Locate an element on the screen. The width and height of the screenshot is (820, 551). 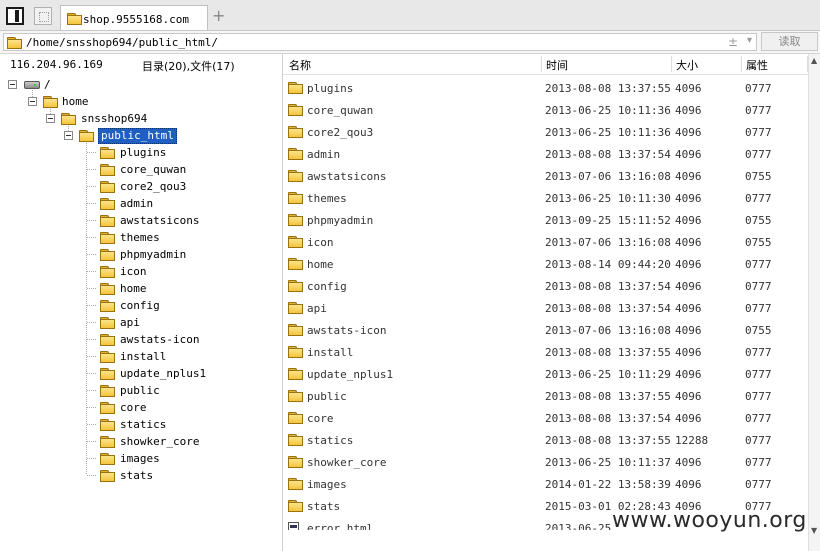
tab-active: shop.9555168.com is located at coordinates (134, 17).